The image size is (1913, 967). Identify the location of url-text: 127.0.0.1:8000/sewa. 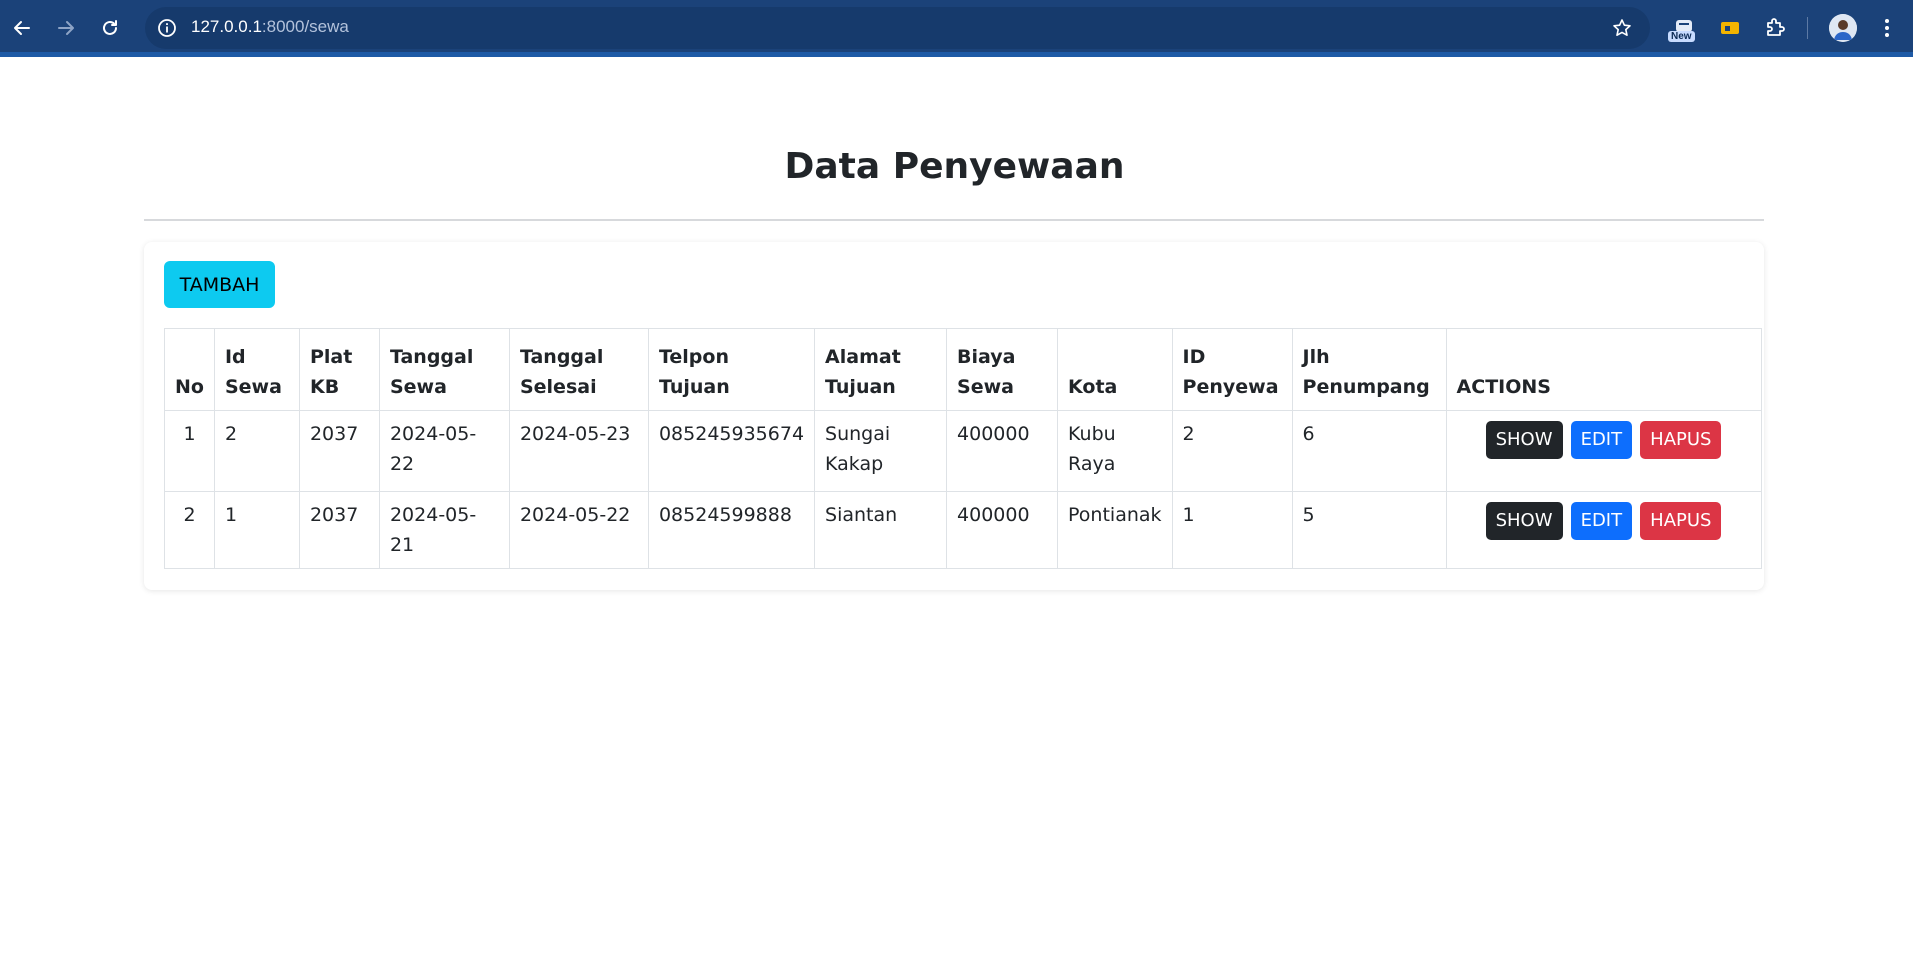
(270, 27).